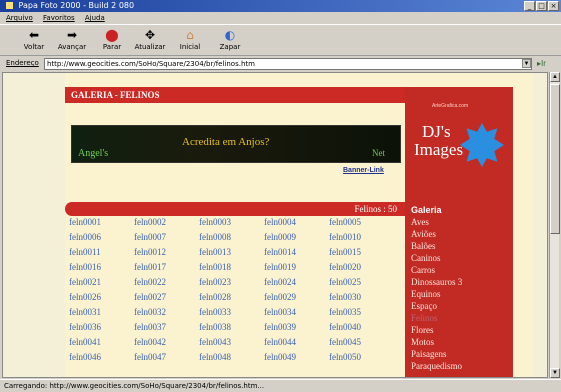  I want to click on felino-link: feln0031, so click(100, 312).